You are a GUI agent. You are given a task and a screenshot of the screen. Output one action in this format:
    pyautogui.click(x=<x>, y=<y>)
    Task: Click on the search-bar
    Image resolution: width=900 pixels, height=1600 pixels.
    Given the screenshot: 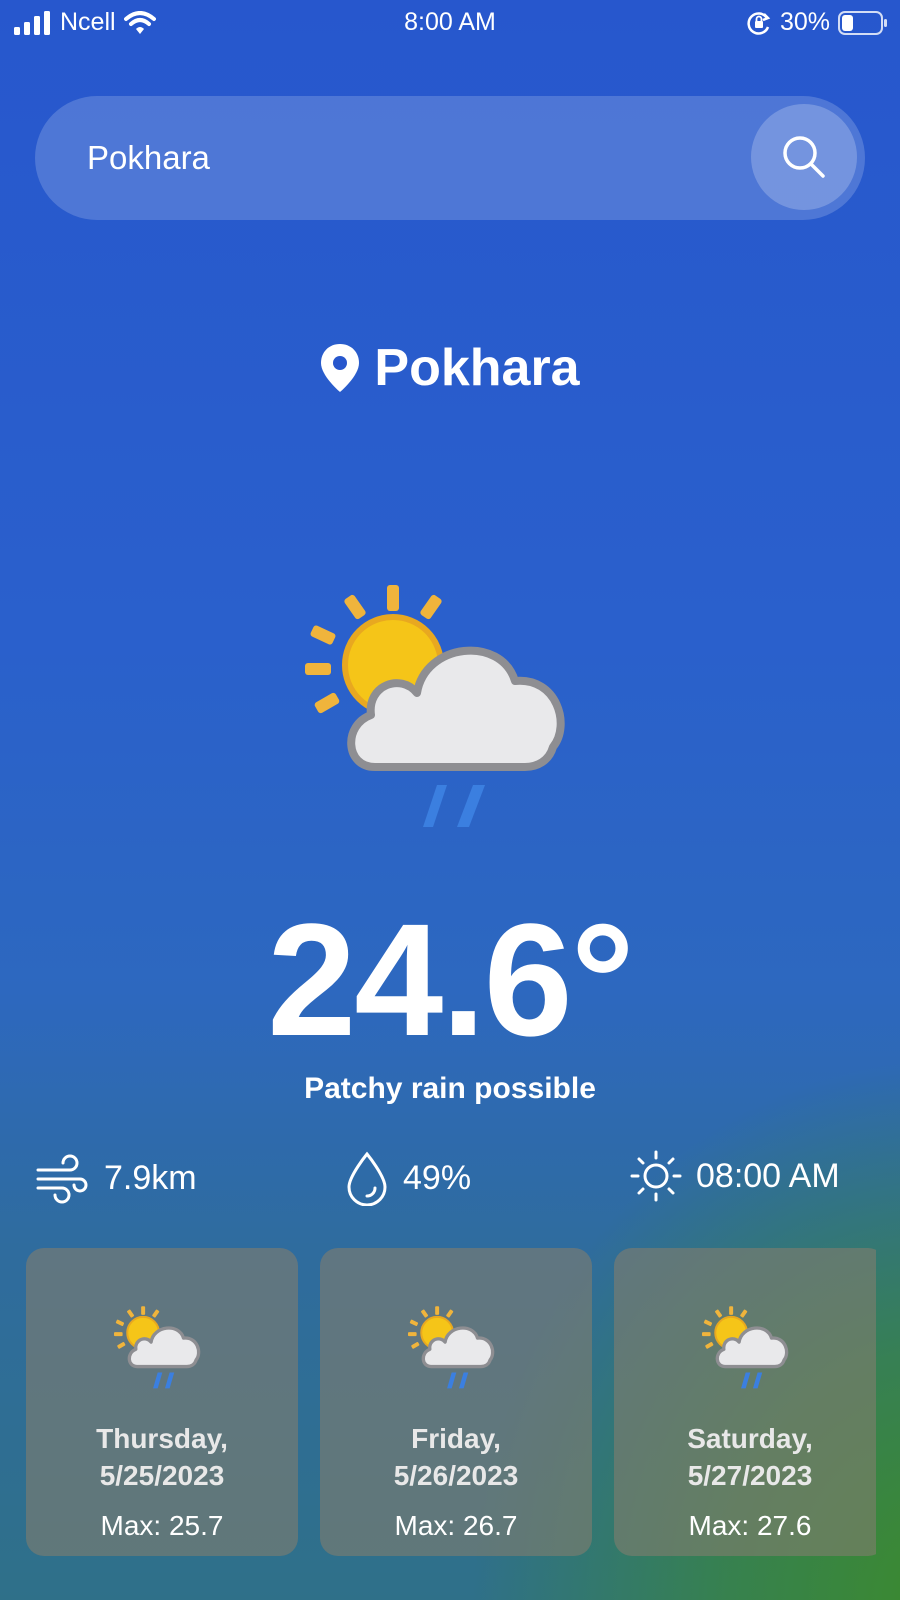 What is the action you would take?
    pyautogui.click(x=450, y=158)
    